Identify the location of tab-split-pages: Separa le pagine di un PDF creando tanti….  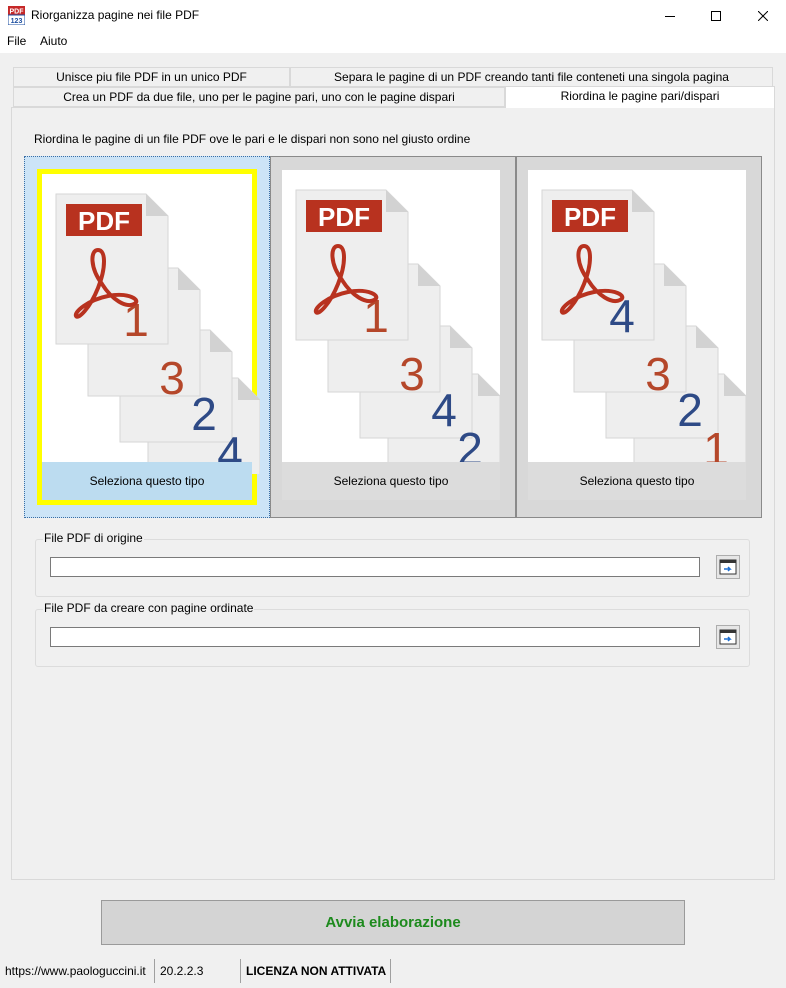
(531, 77).